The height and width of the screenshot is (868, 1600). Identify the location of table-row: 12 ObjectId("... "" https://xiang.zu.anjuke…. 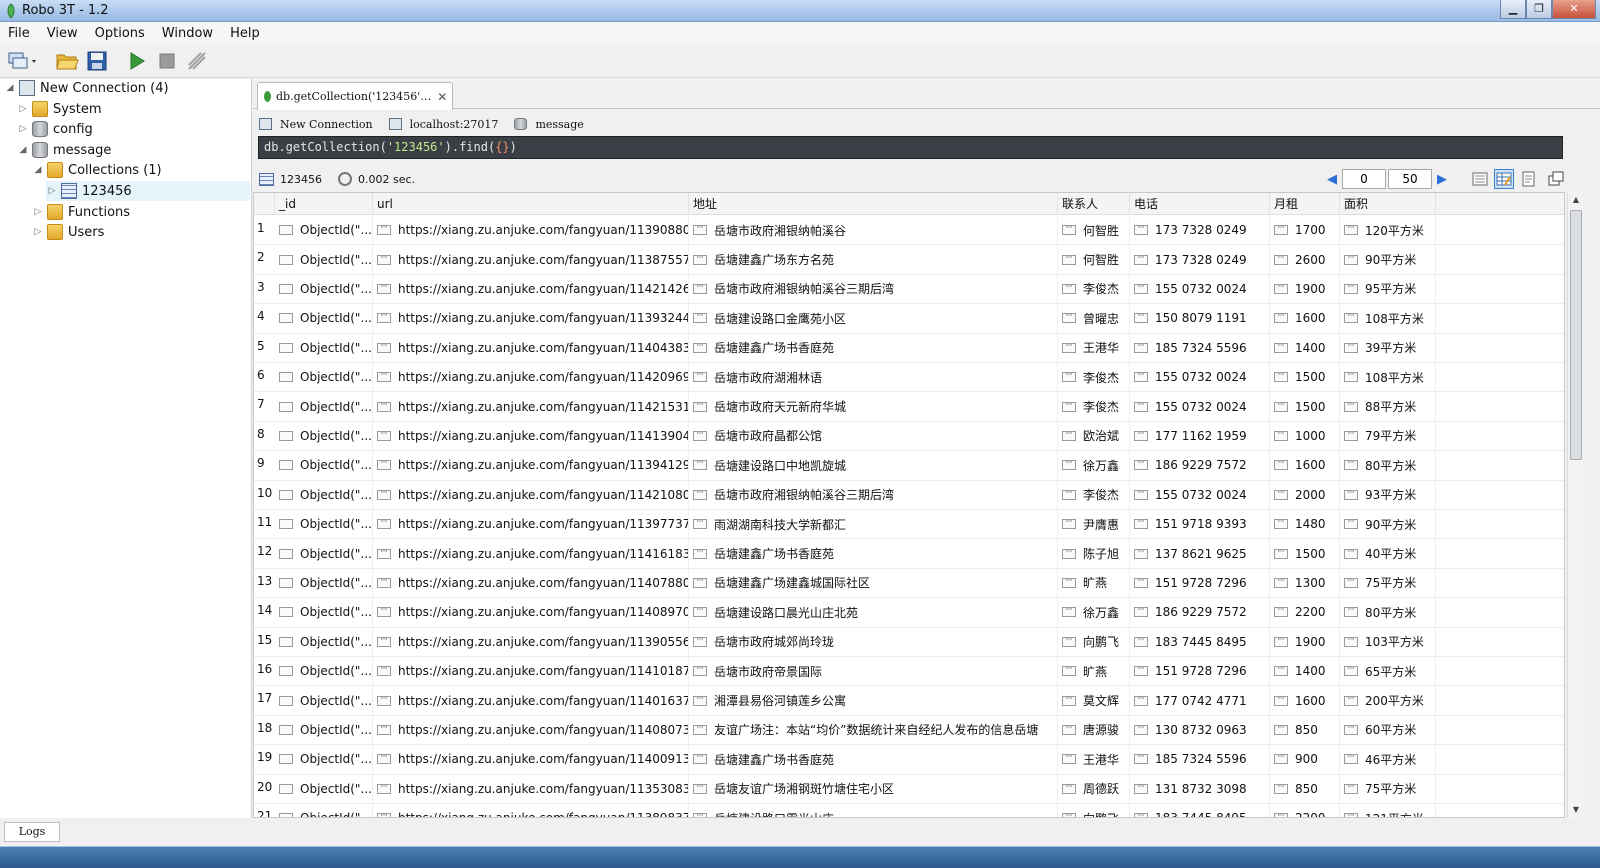
(909, 554).